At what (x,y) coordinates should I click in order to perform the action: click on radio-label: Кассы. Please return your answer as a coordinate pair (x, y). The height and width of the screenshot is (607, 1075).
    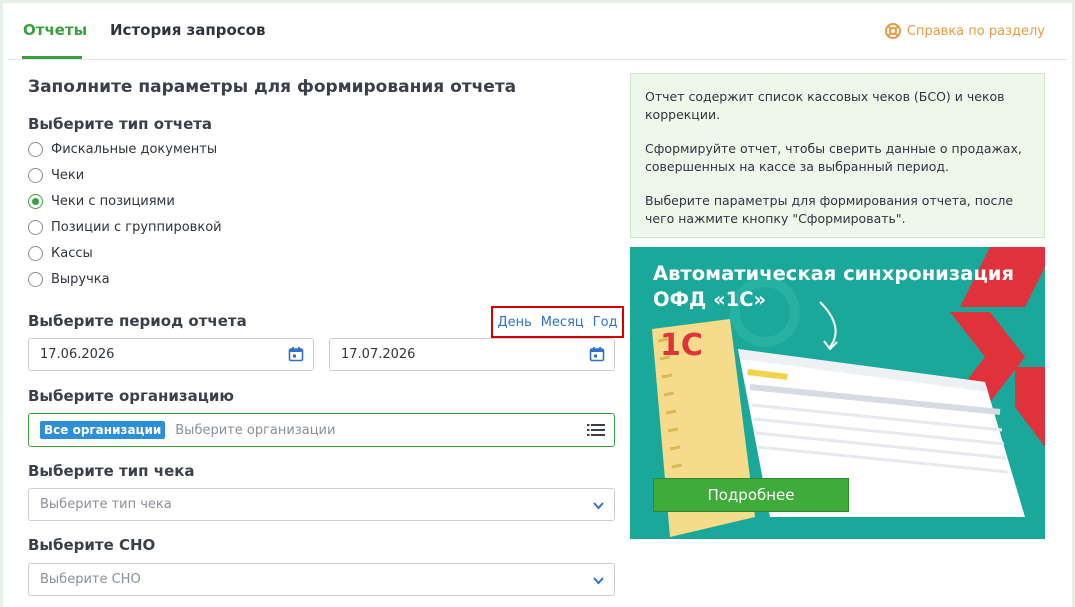
    Looking at the image, I should click on (72, 253).